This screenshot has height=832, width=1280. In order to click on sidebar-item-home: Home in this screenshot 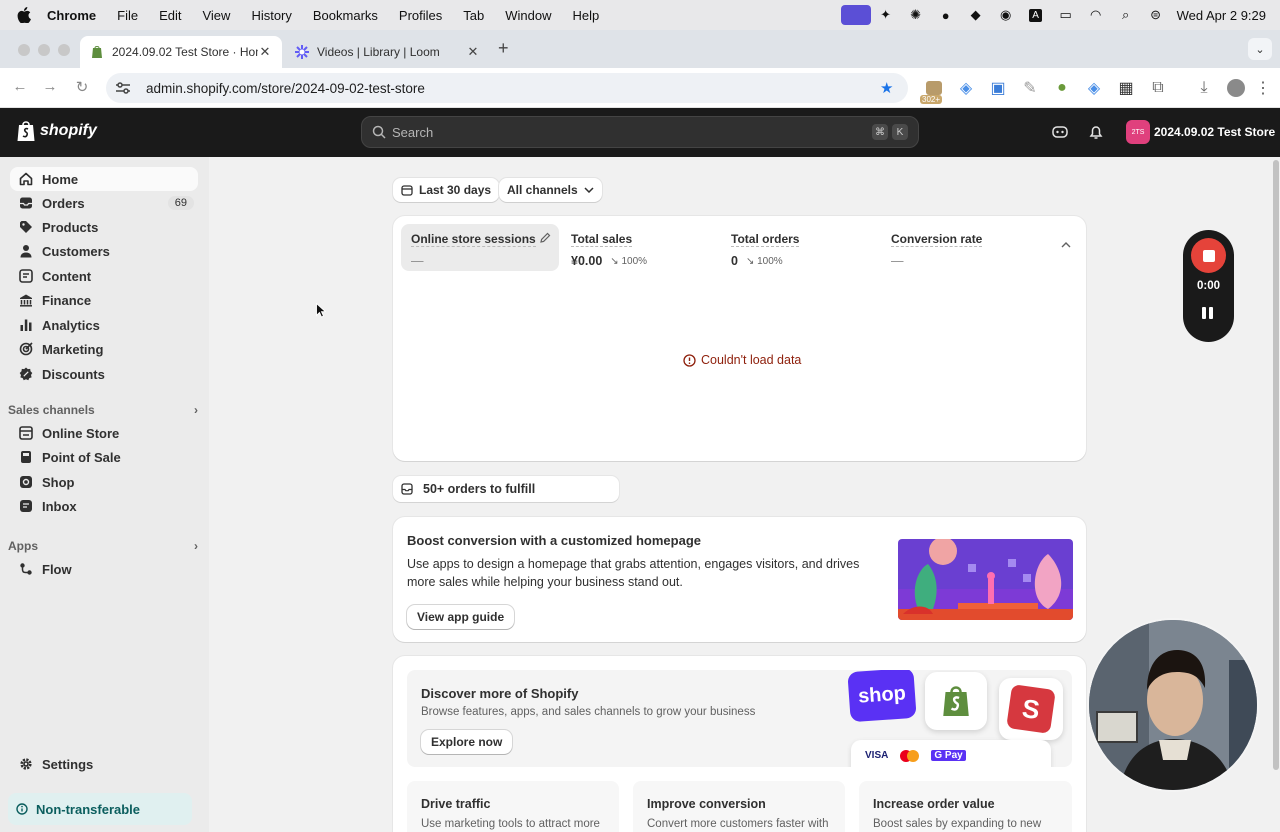, I will do `click(104, 179)`.